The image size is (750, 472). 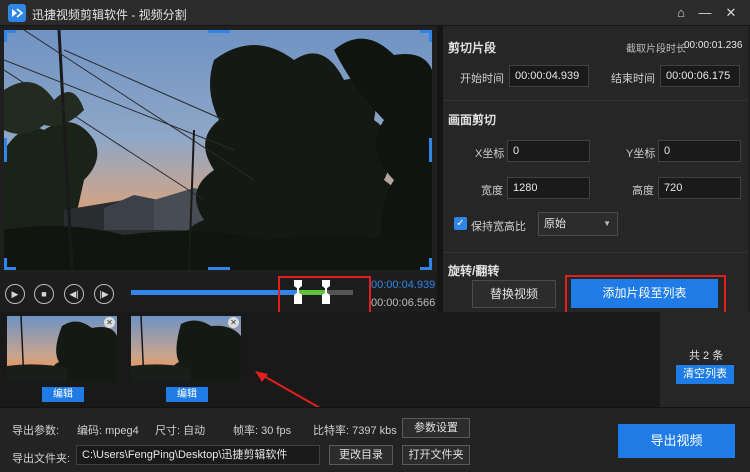 What do you see at coordinates (700, 76) in the screenshot?
I see `end-time-input: 00:00:06.175` at bounding box center [700, 76].